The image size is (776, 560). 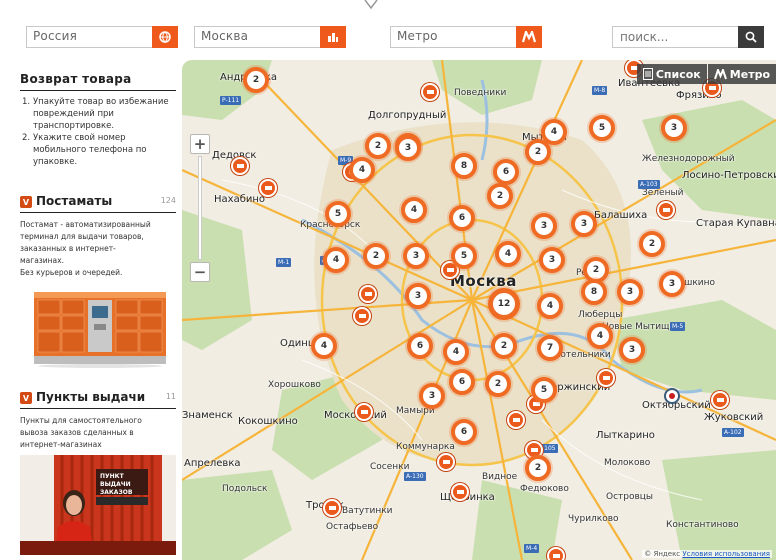 I want to click on zoom-in-button: +, so click(x=200, y=144).